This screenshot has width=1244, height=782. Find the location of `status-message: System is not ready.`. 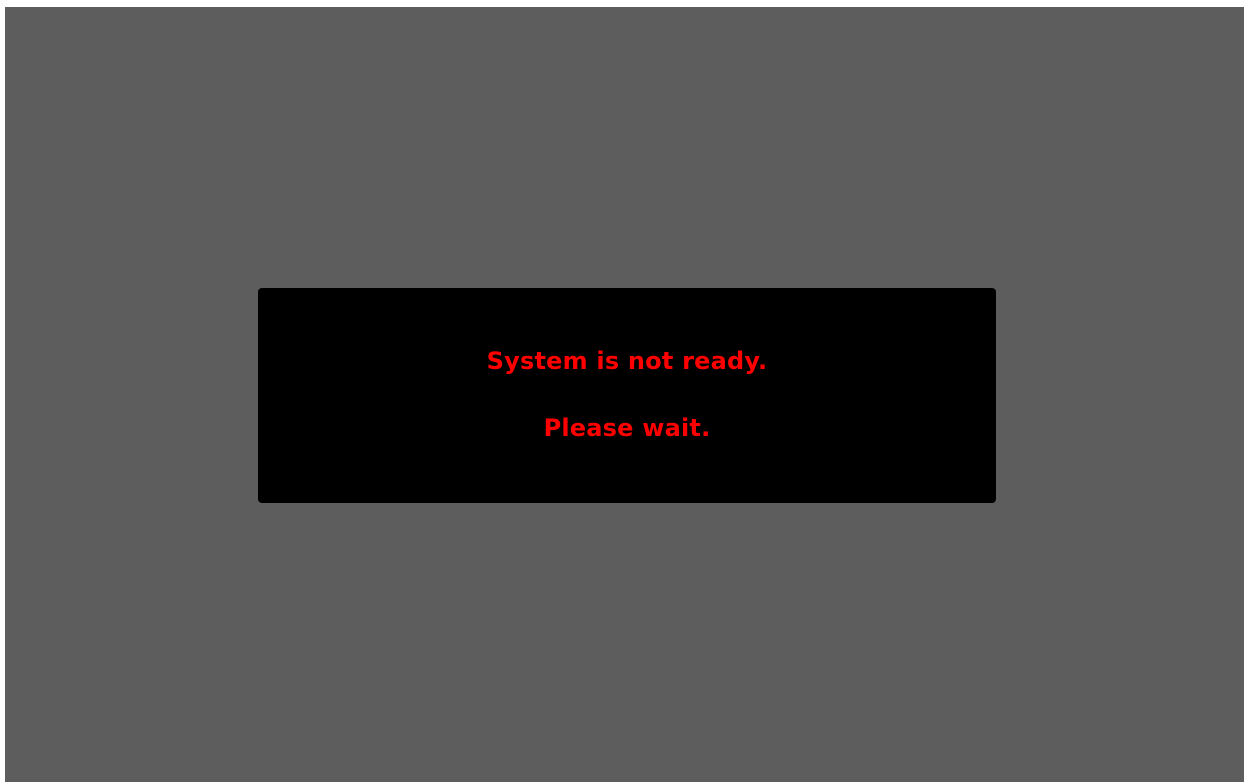

status-message: System is not ready. is located at coordinates (627, 361).